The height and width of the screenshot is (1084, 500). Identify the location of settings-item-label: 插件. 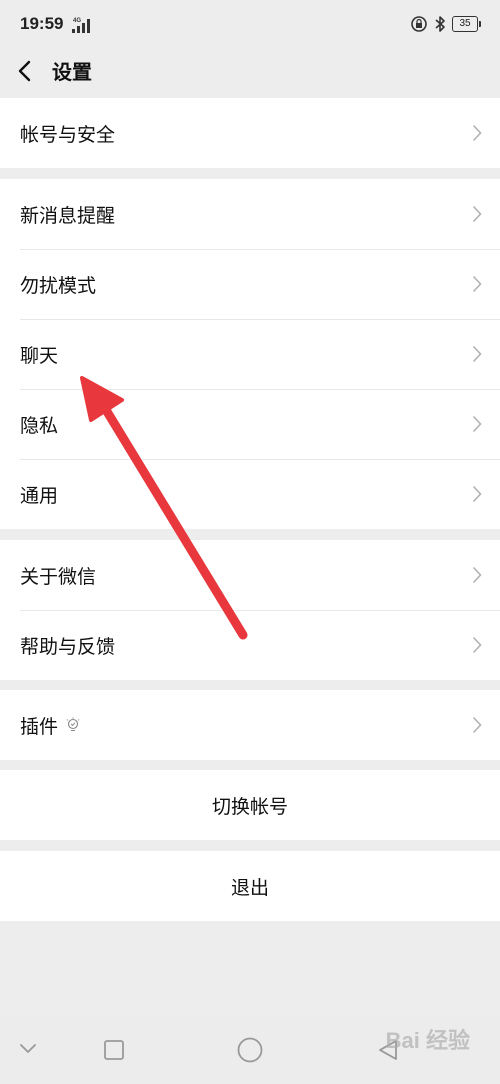
(39, 726).